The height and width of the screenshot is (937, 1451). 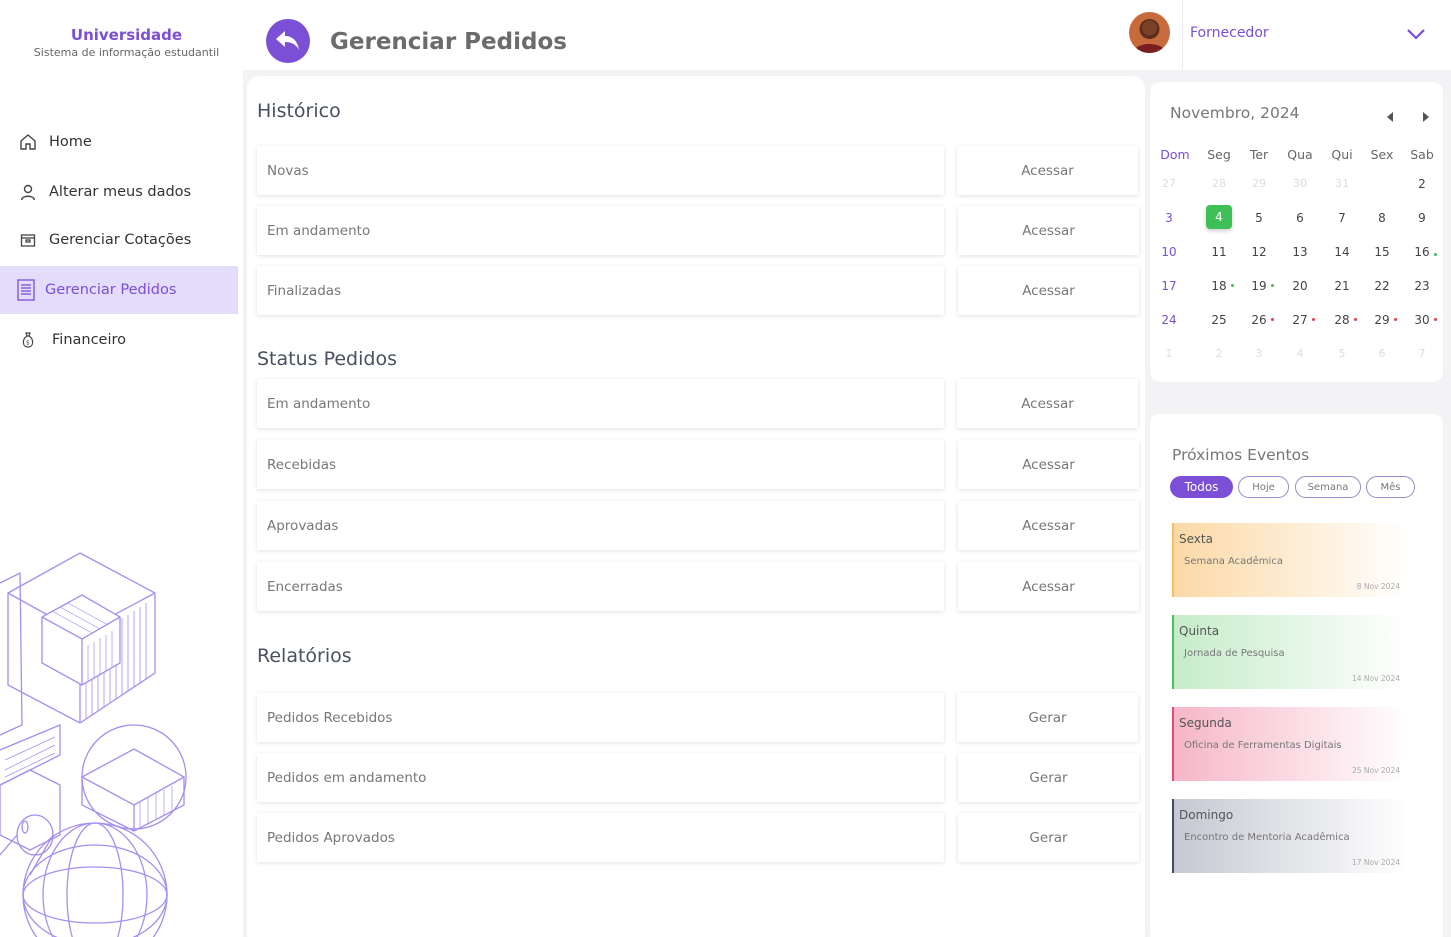 I want to click on sidebar-item-gerenciar-cotacoes: Gerenciar Cotações, so click(x=119, y=240).